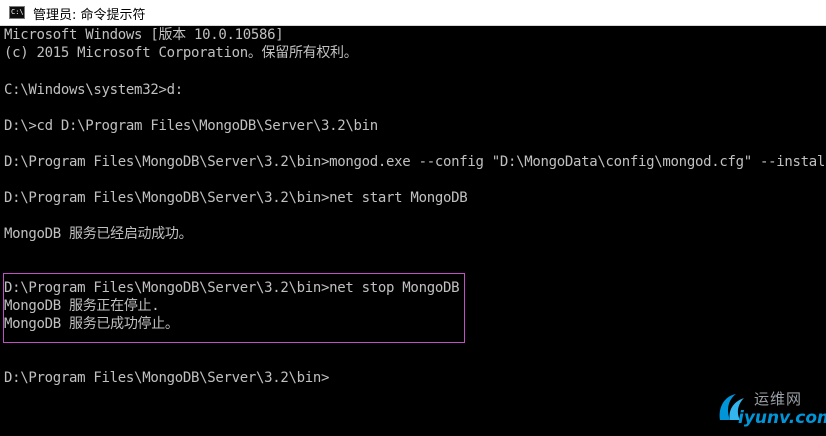 Image resolution: width=826 pixels, height=436 pixels. I want to click on console-line: C:\Windows\system32>d:, so click(93, 90).